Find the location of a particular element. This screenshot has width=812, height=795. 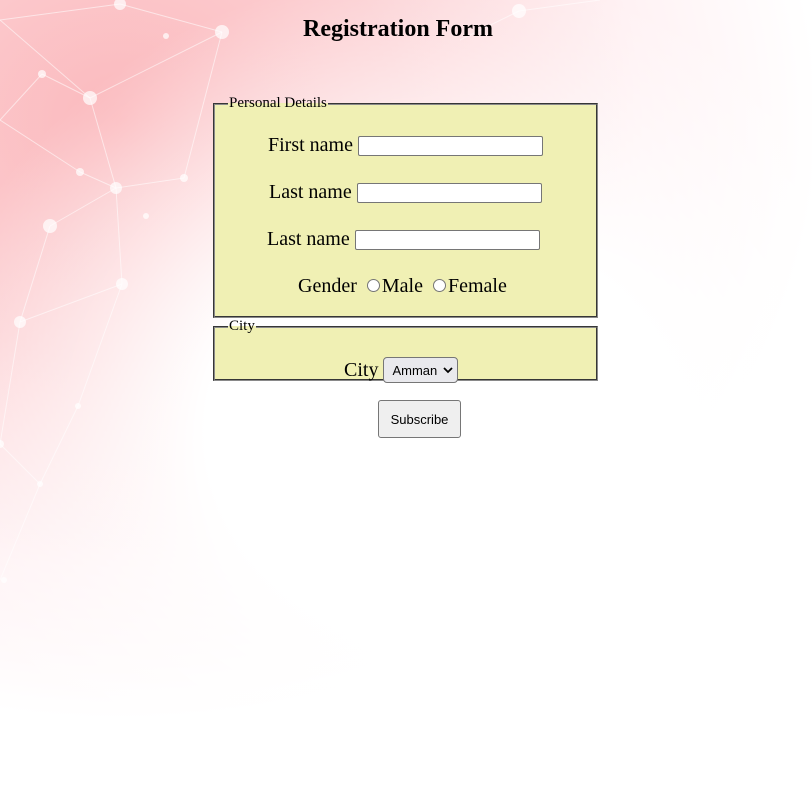

chevron-down-icon is located at coordinates (448, 370).